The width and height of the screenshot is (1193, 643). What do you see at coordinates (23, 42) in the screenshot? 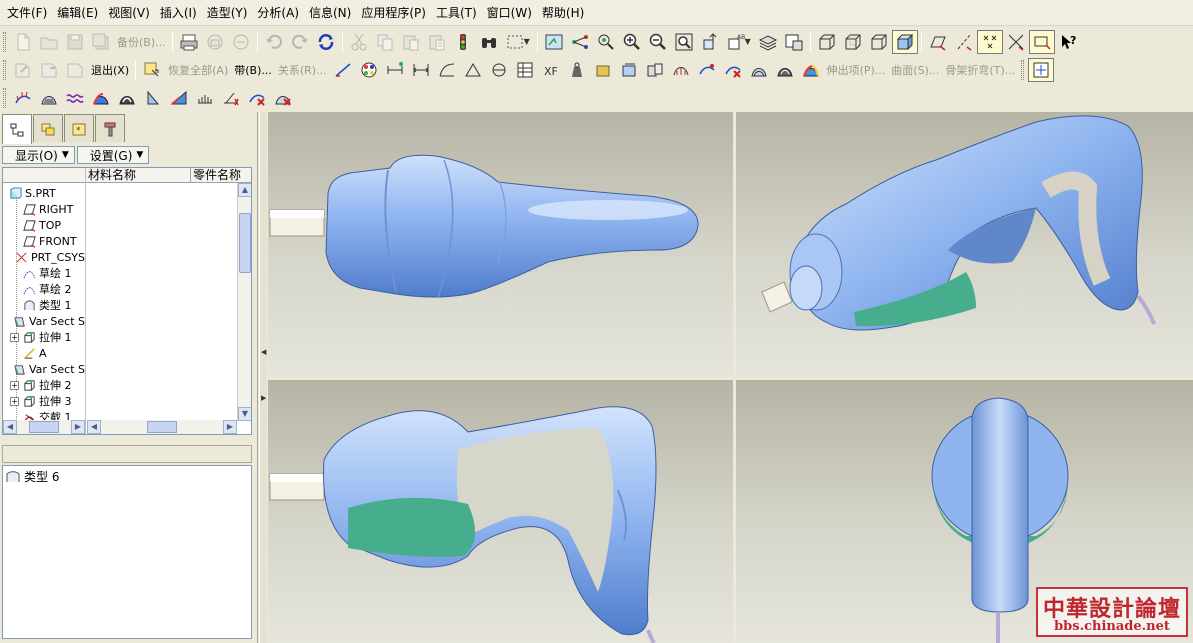
I see `new-file-icon` at bounding box center [23, 42].